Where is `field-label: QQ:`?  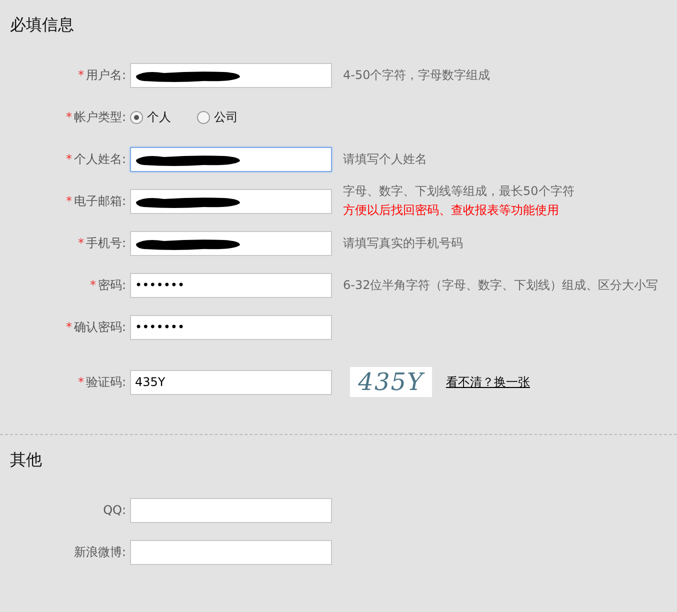 field-label: QQ: is located at coordinates (114, 510).